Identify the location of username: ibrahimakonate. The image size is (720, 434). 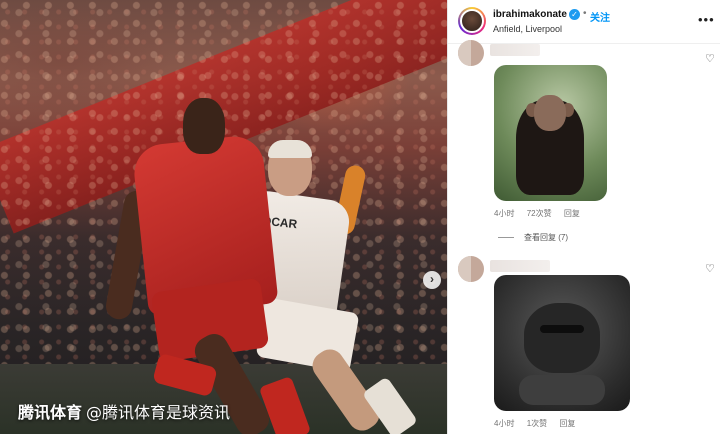
(530, 14).